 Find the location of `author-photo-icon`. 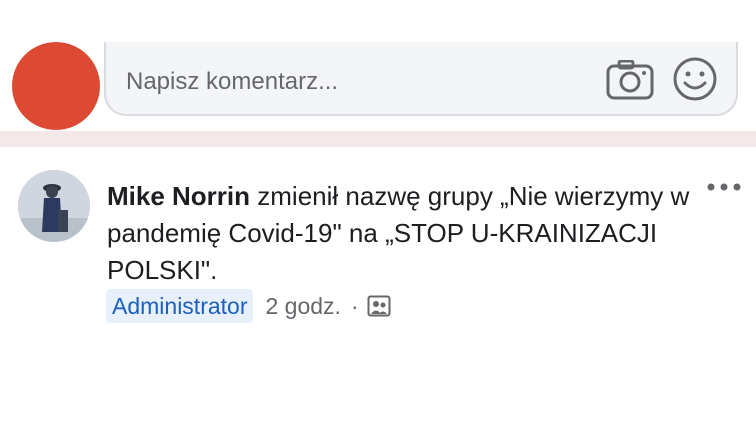

author-photo-icon is located at coordinates (54, 206).